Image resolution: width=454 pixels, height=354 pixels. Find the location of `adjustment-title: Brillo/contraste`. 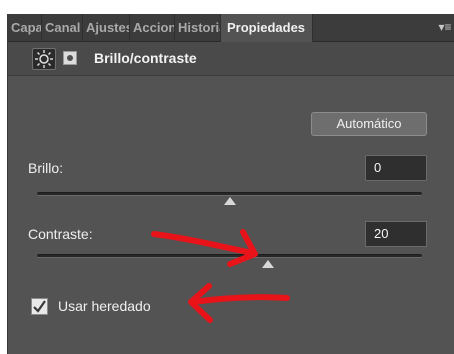

adjustment-title: Brillo/contraste is located at coordinates (145, 58).